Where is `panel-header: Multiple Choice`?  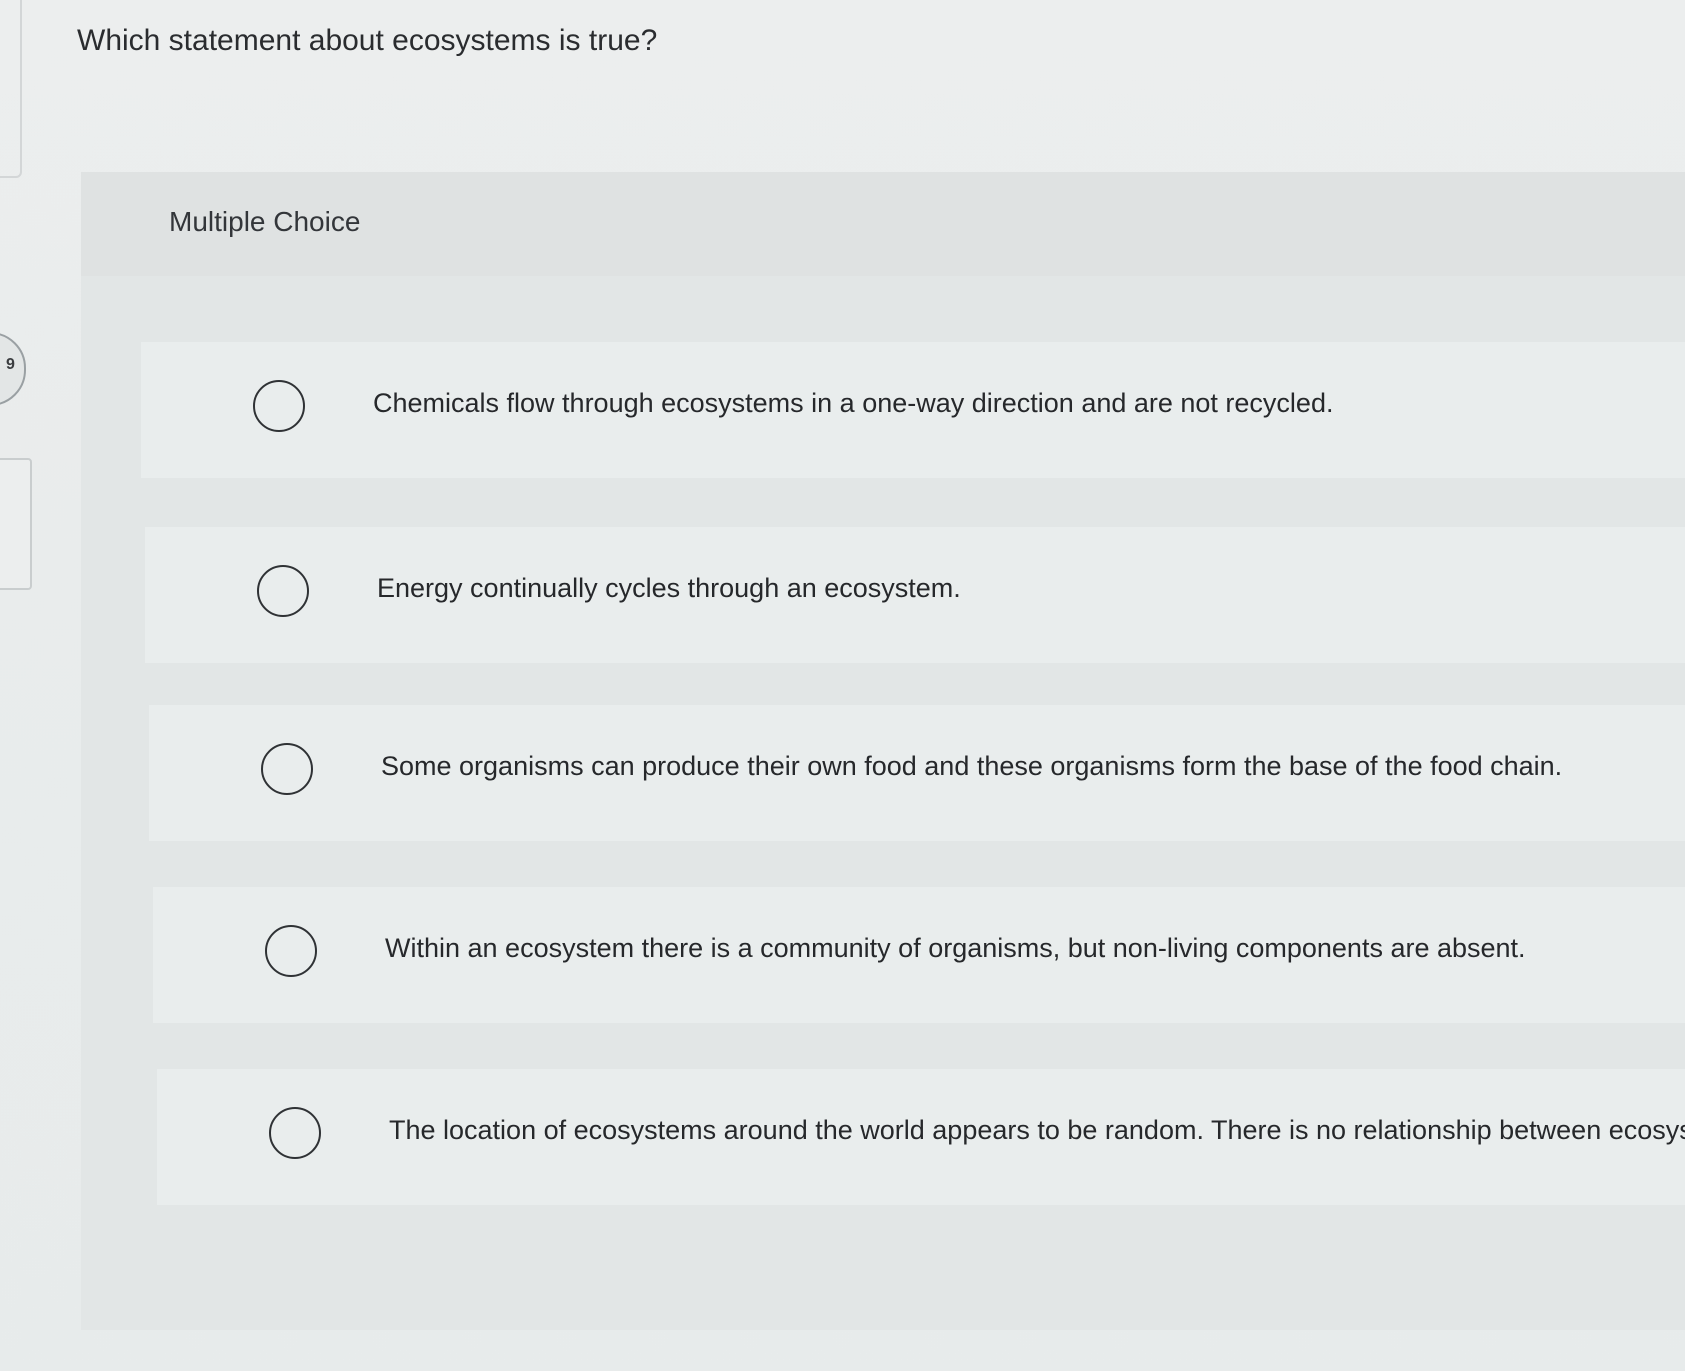 panel-header: Multiple Choice is located at coordinates (883, 224).